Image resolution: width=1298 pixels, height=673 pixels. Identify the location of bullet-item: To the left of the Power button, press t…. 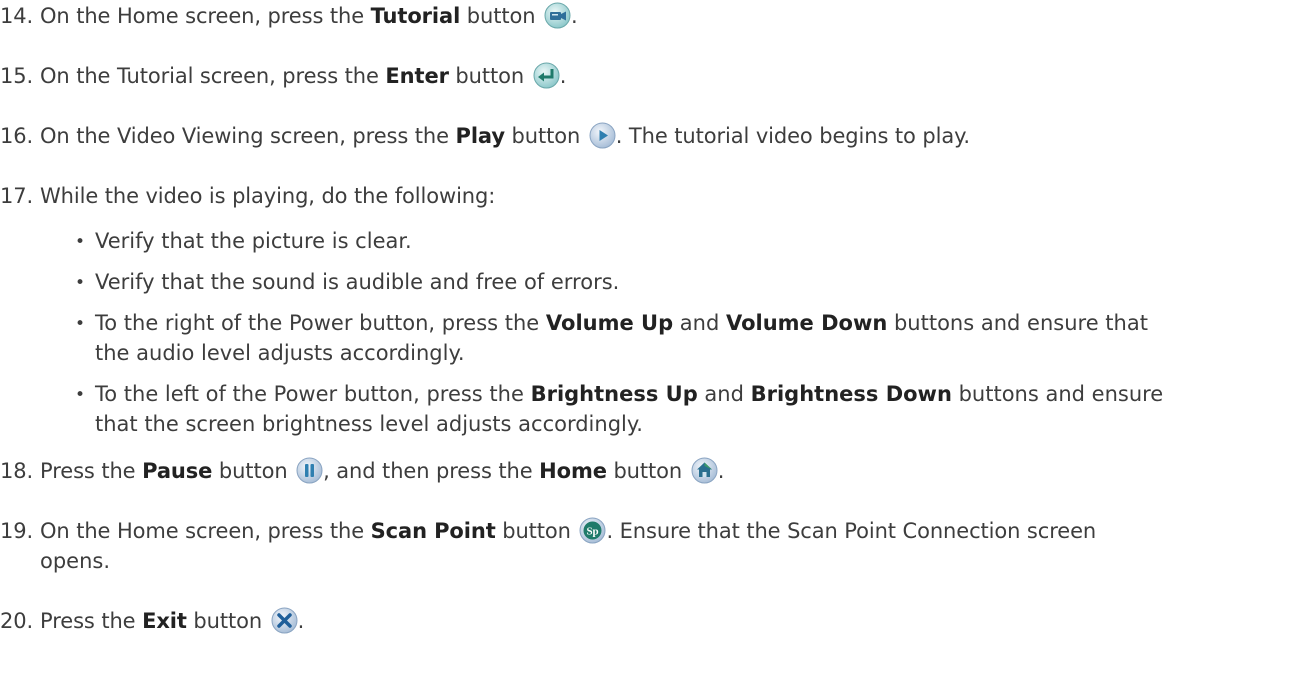
(629, 394).